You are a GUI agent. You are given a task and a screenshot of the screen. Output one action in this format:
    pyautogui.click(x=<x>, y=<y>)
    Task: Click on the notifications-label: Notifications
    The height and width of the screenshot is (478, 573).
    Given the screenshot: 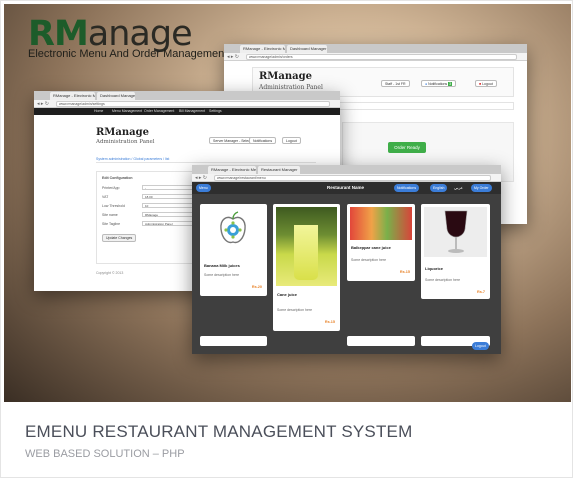 What is the action you would take?
    pyautogui.click(x=438, y=84)
    